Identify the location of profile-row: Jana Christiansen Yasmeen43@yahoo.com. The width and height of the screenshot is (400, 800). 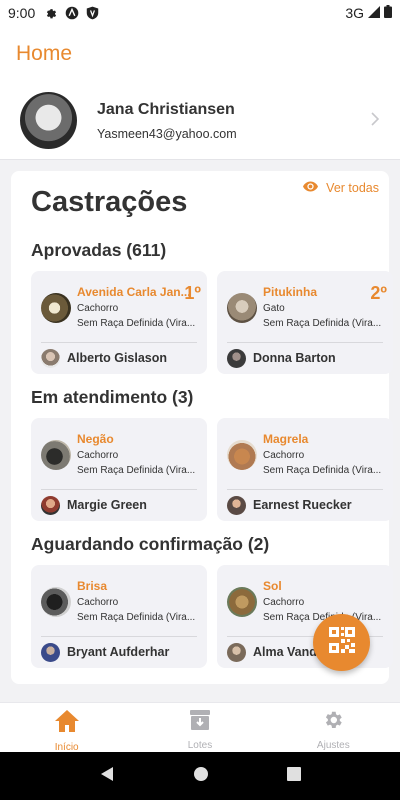
(200, 121).